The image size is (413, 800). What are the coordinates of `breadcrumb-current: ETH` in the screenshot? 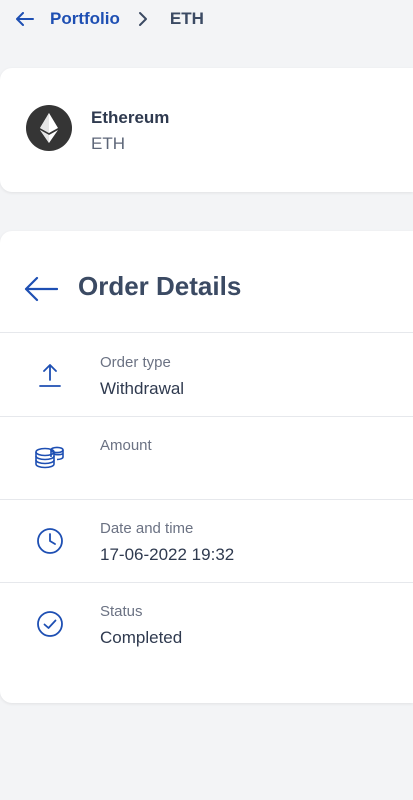 It's located at (186, 18).